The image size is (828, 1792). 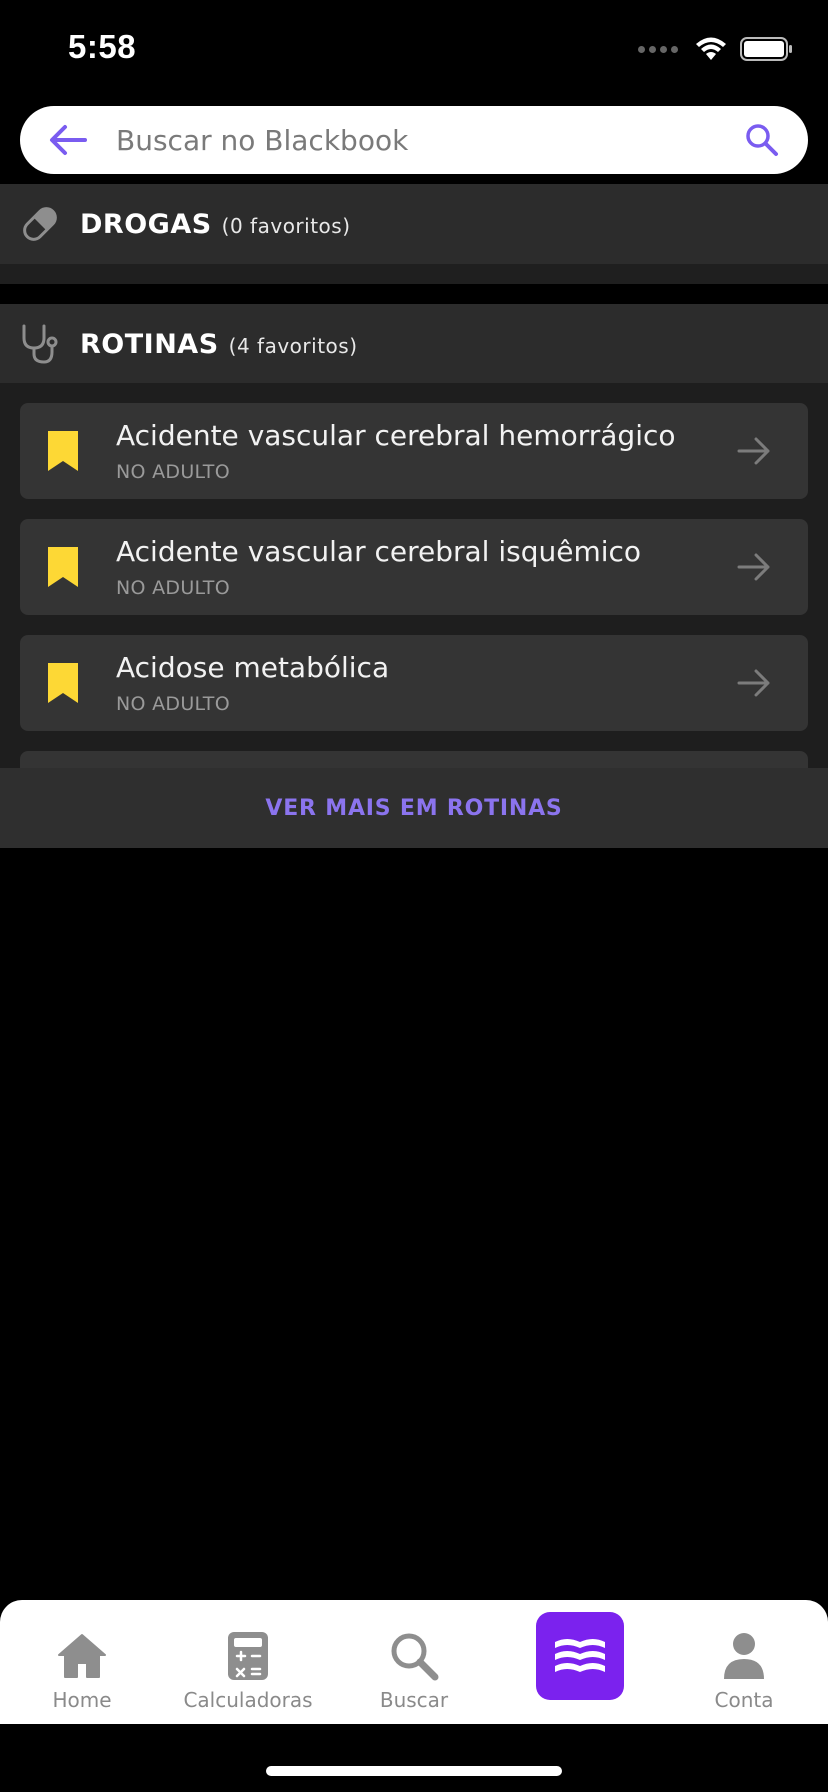 I want to click on pill-icon, so click(x=40, y=224).